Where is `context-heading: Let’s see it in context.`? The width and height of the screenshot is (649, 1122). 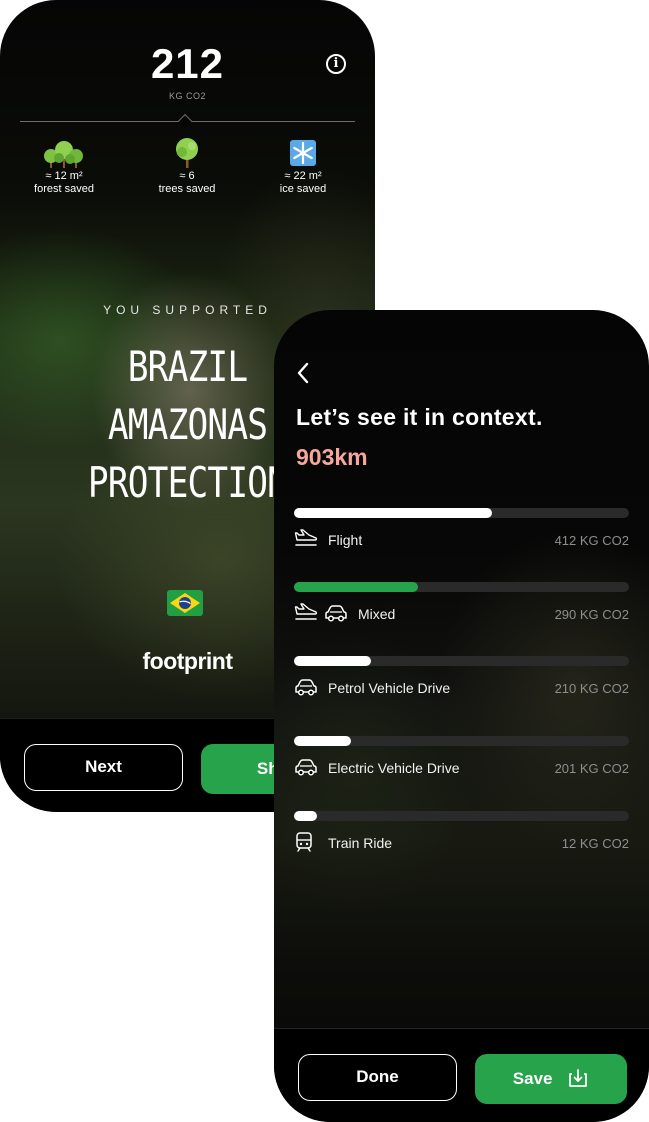 context-heading: Let’s see it in context. is located at coordinates (419, 417).